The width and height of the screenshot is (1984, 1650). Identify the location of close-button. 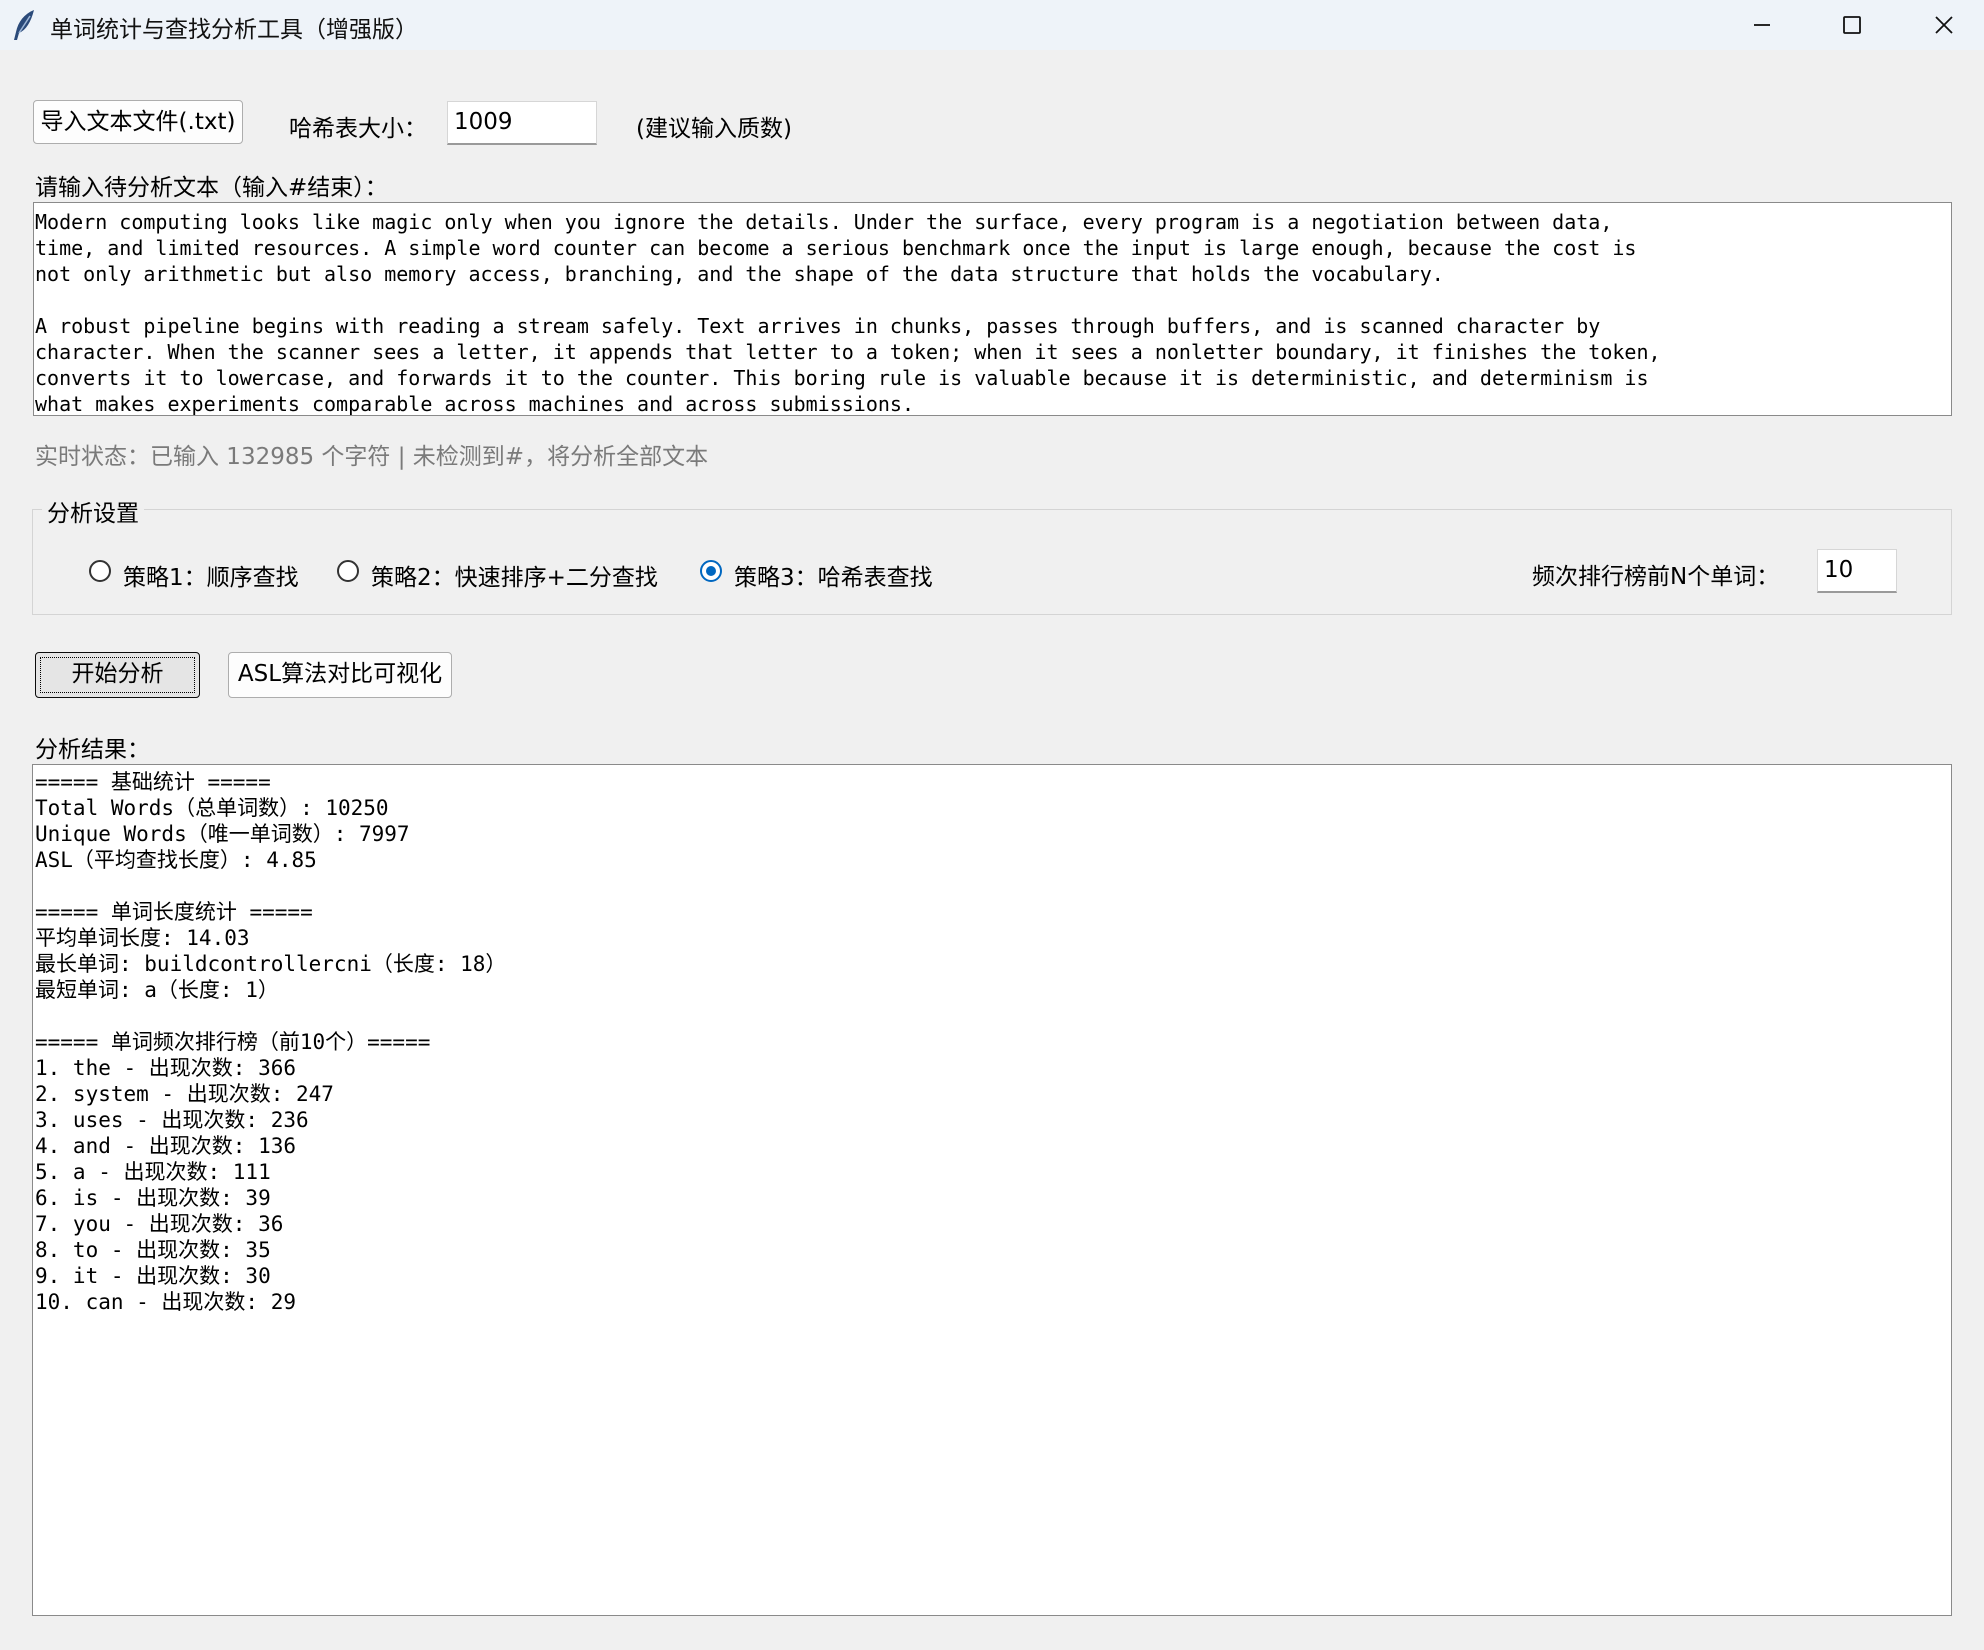
(1941, 25).